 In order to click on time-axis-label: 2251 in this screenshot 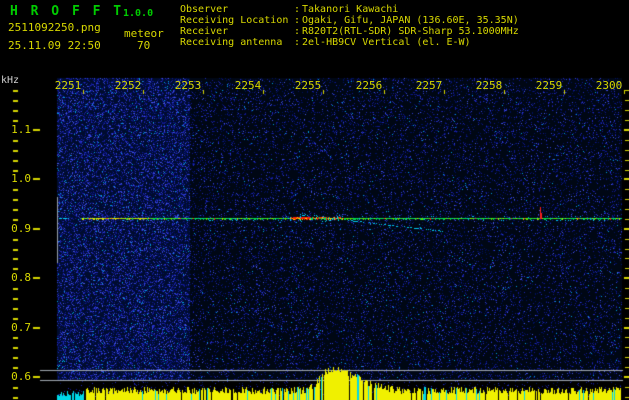, I will do `click(68, 85)`.